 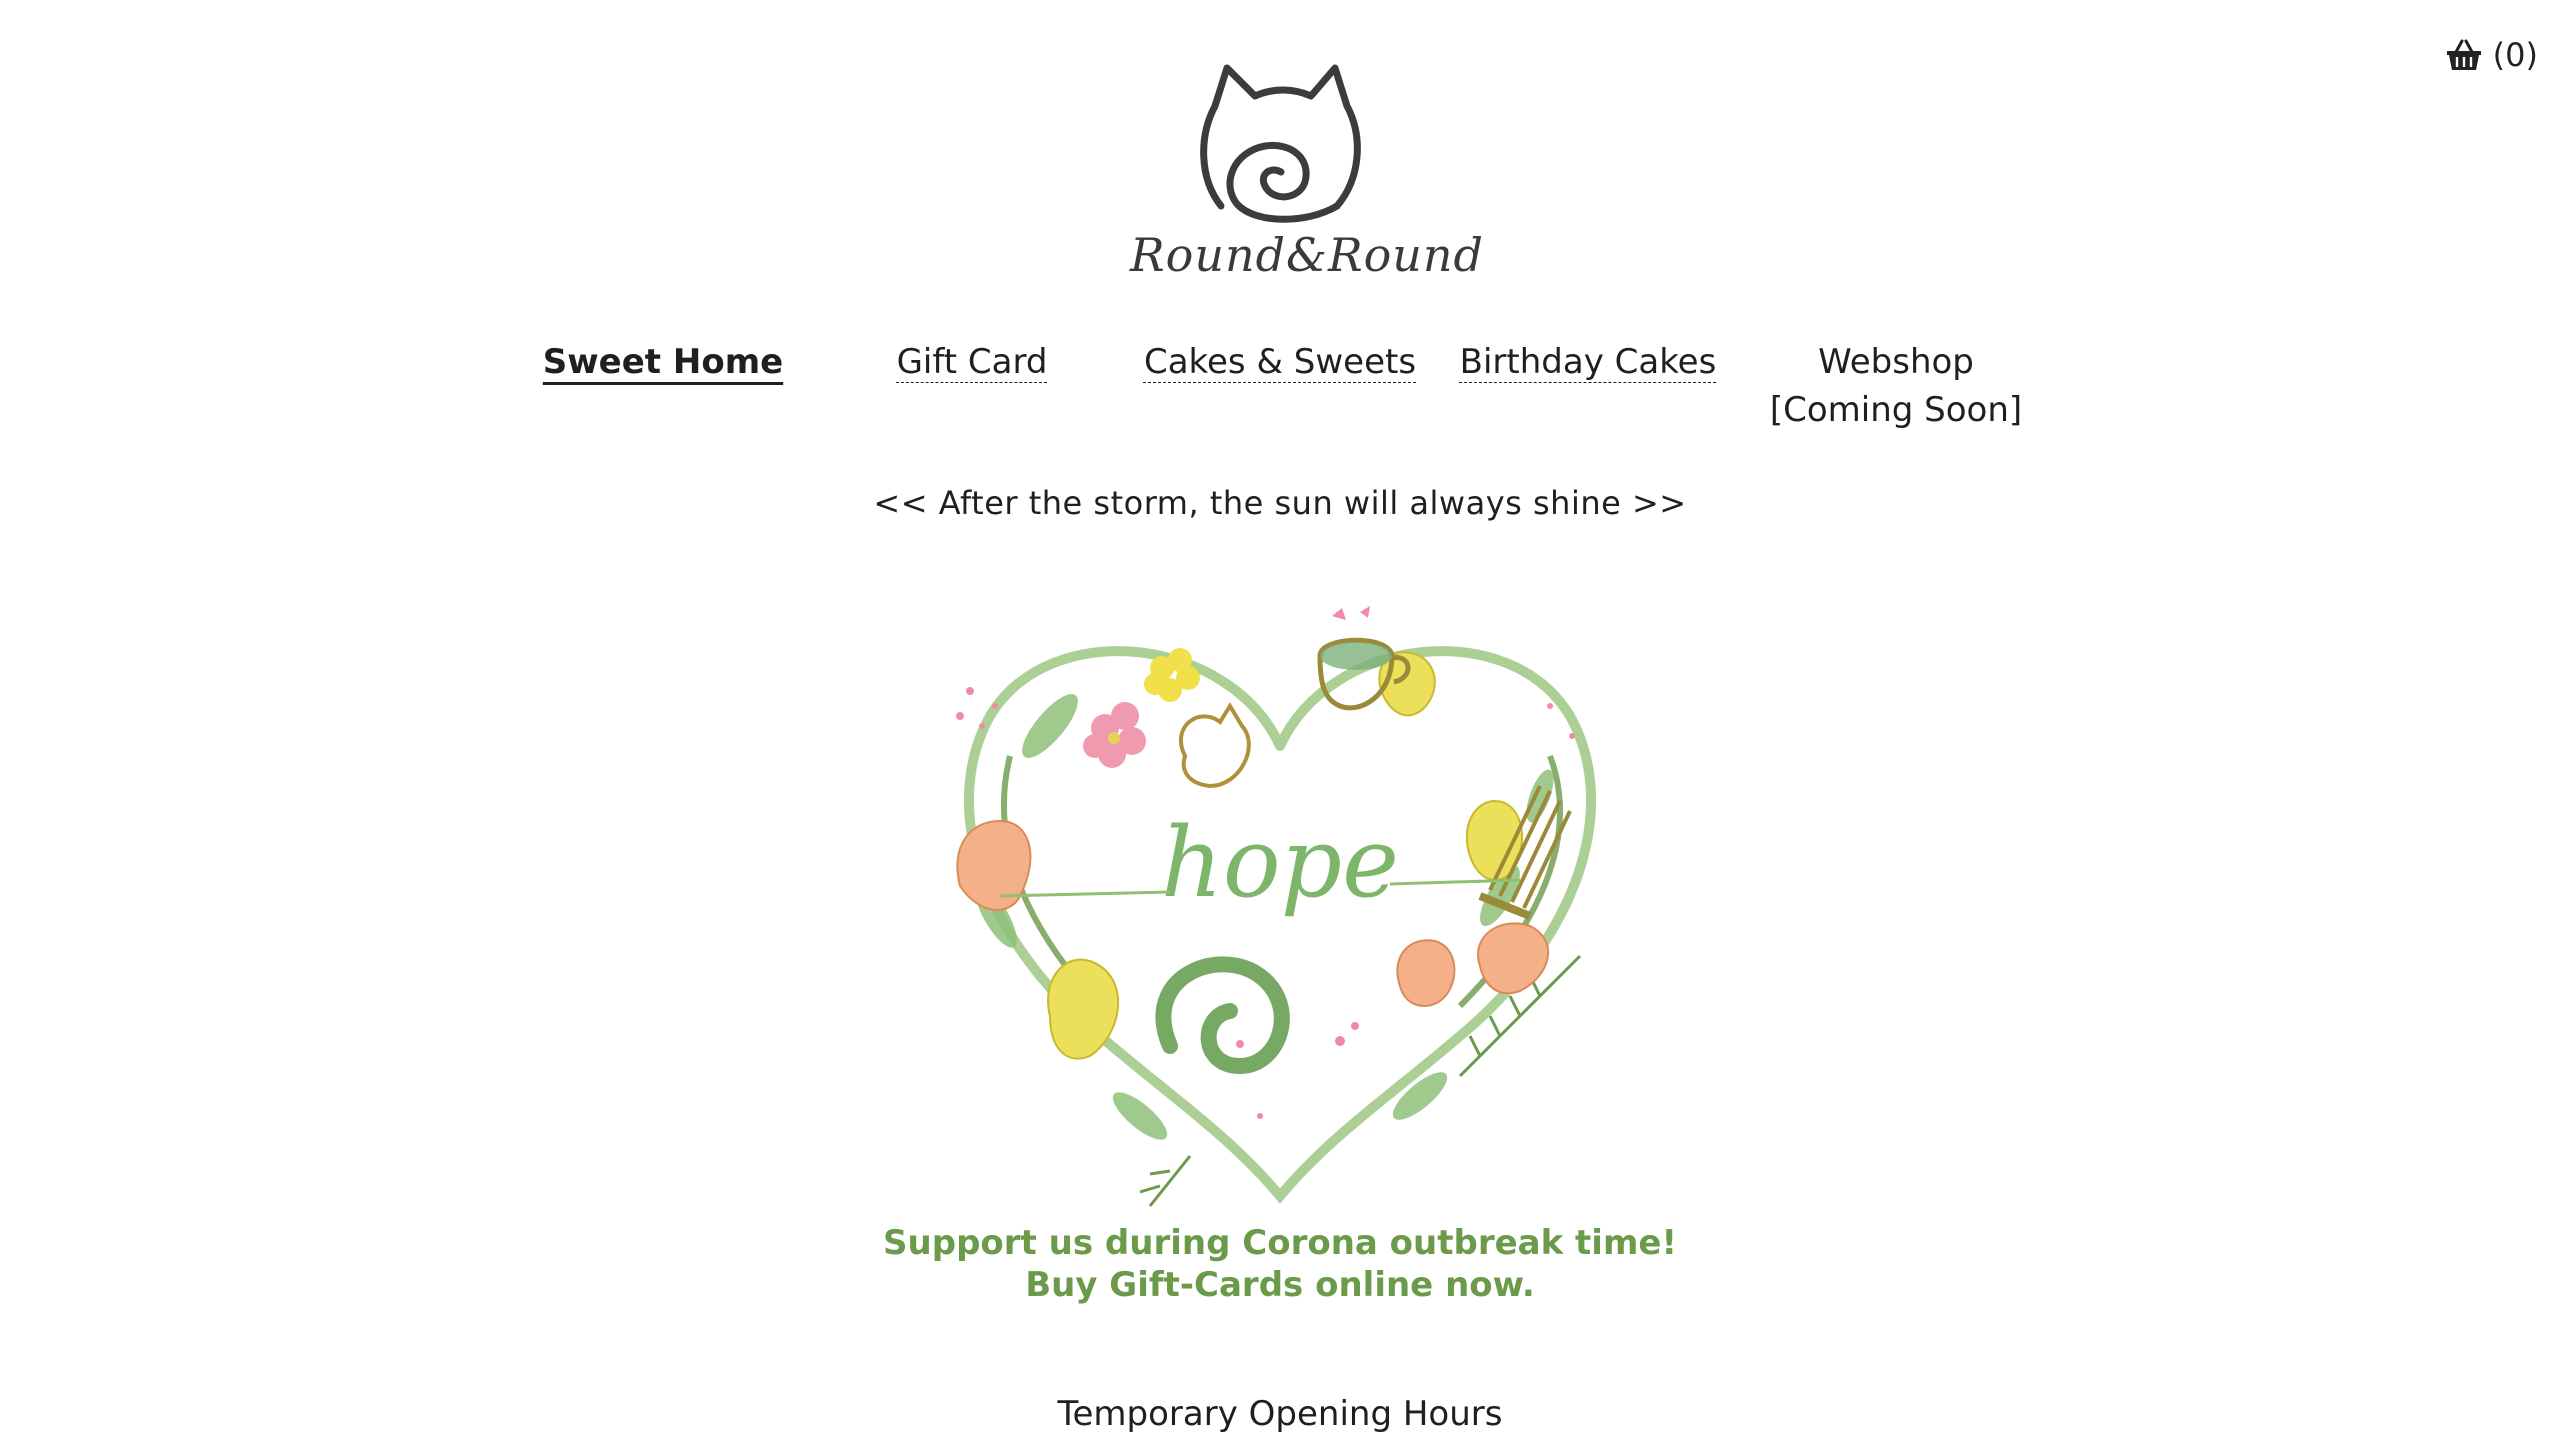 What do you see at coordinates (1896, 386) in the screenshot?
I see `nav-item-webshop: Webshop [Coming Soon]` at bounding box center [1896, 386].